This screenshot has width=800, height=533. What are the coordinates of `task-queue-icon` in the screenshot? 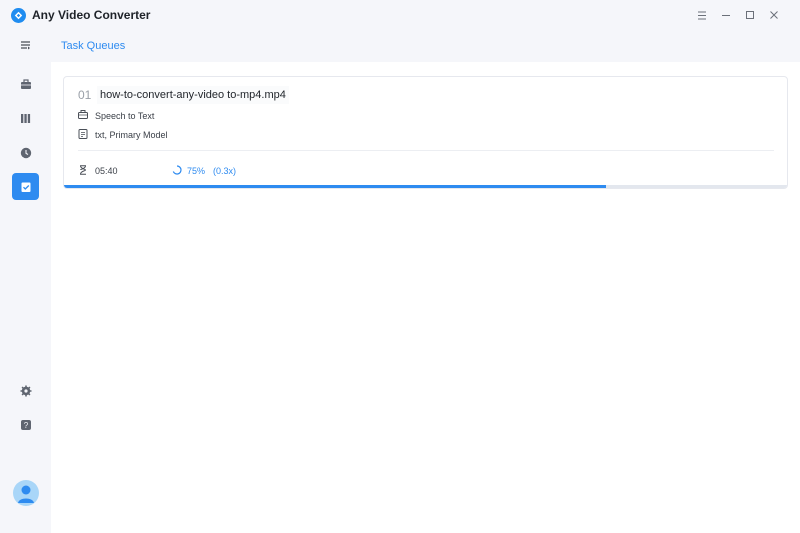 It's located at (25, 186).